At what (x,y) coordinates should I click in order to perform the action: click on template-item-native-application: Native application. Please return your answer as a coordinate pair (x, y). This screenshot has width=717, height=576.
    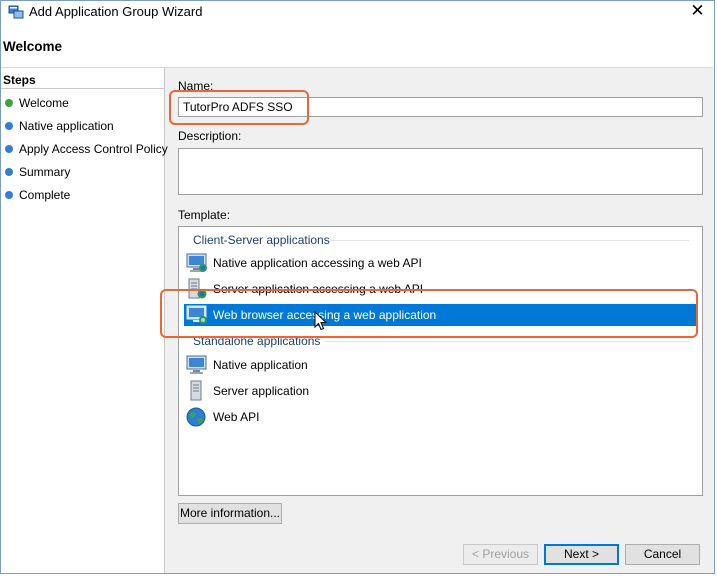
    Looking at the image, I should click on (440, 365).